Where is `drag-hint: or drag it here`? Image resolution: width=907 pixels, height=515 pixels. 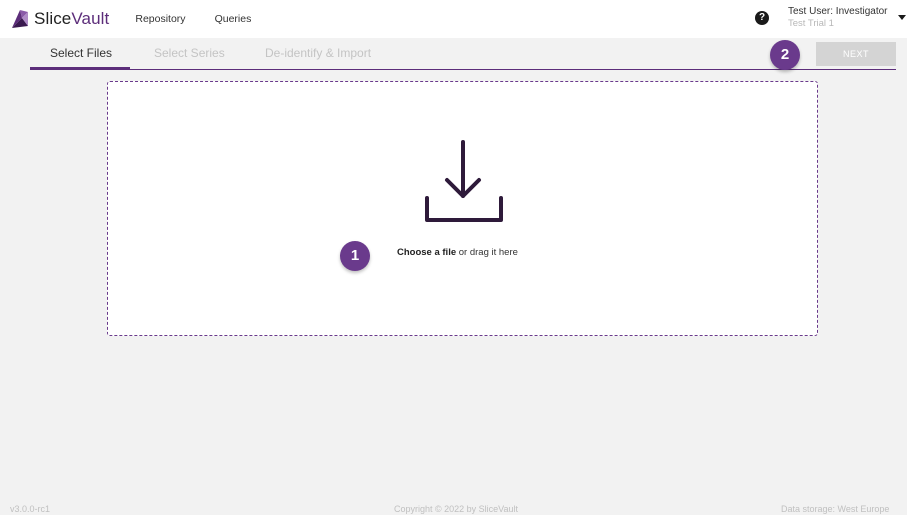
drag-hint: or drag it here is located at coordinates (487, 252).